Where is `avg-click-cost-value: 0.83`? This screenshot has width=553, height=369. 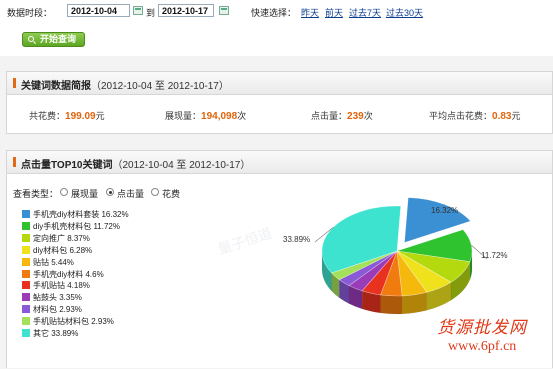 avg-click-cost-value: 0.83 is located at coordinates (502, 116).